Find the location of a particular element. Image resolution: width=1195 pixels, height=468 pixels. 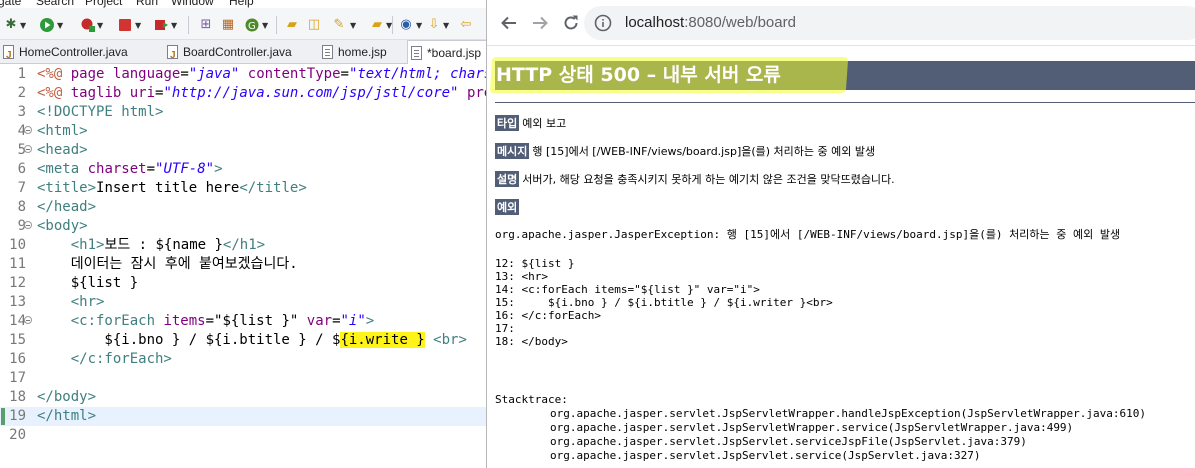

server-icon is located at coordinates (161, 25).